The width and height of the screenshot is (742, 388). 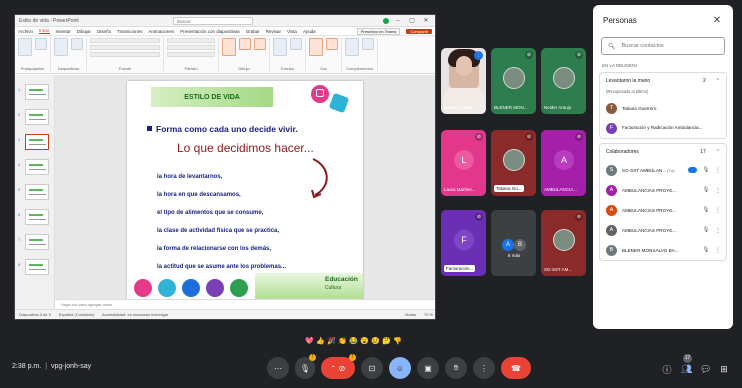 What do you see at coordinates (428, 314) in the screenshot?
I see `status-zoom: 70 %` at bounding box center [428, 314].